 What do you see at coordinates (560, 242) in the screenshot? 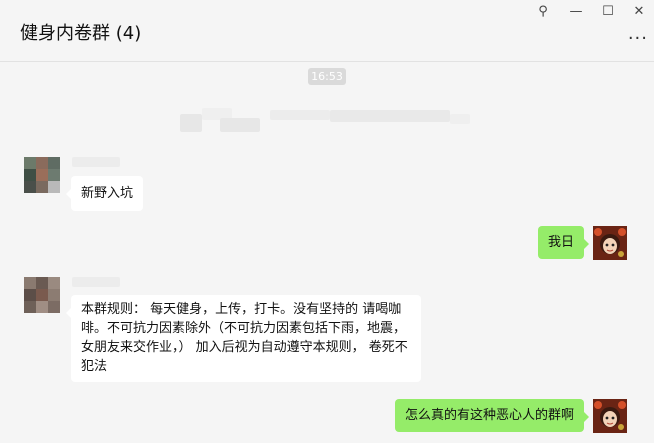
I see `message-text: 我日` at bounding box center [560, 242].